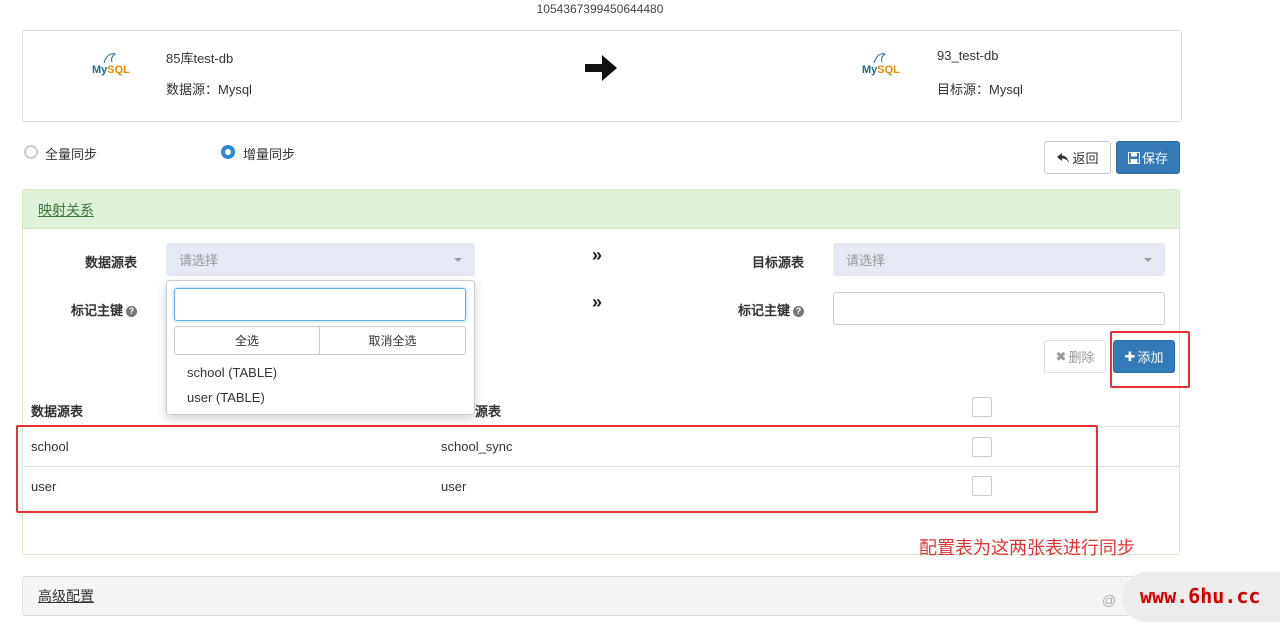 The width and height of the screenshot is (1280, 629). I want to click on close-icon: ✖, so click(1061, 356).